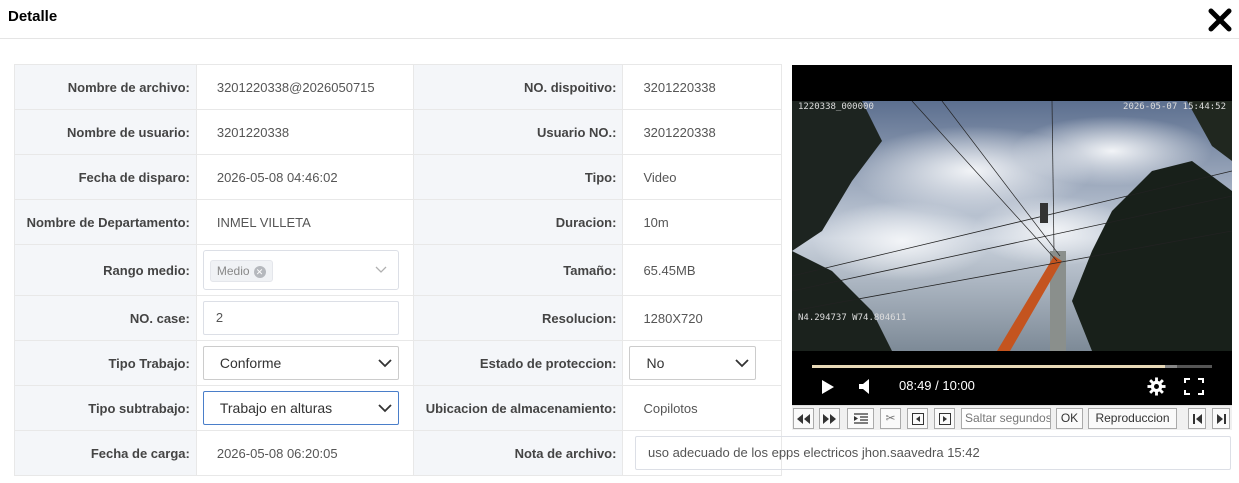  I want to click on label-no-case: NO. case:, so click(105, 318).